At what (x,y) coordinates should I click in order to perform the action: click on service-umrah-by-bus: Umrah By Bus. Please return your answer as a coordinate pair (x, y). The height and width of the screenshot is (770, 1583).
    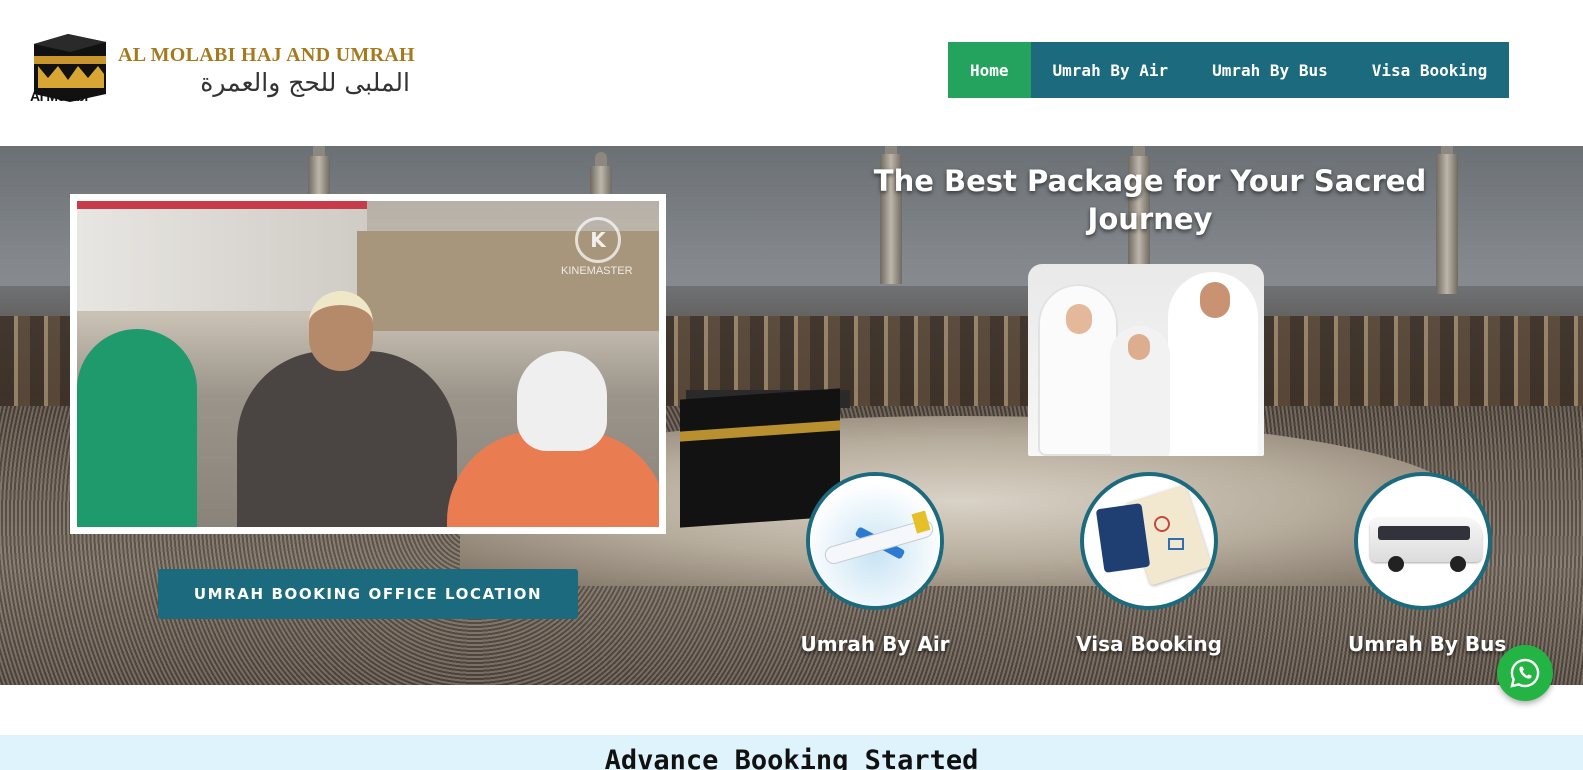
    Looking at the image, I should click on (1427, 564).